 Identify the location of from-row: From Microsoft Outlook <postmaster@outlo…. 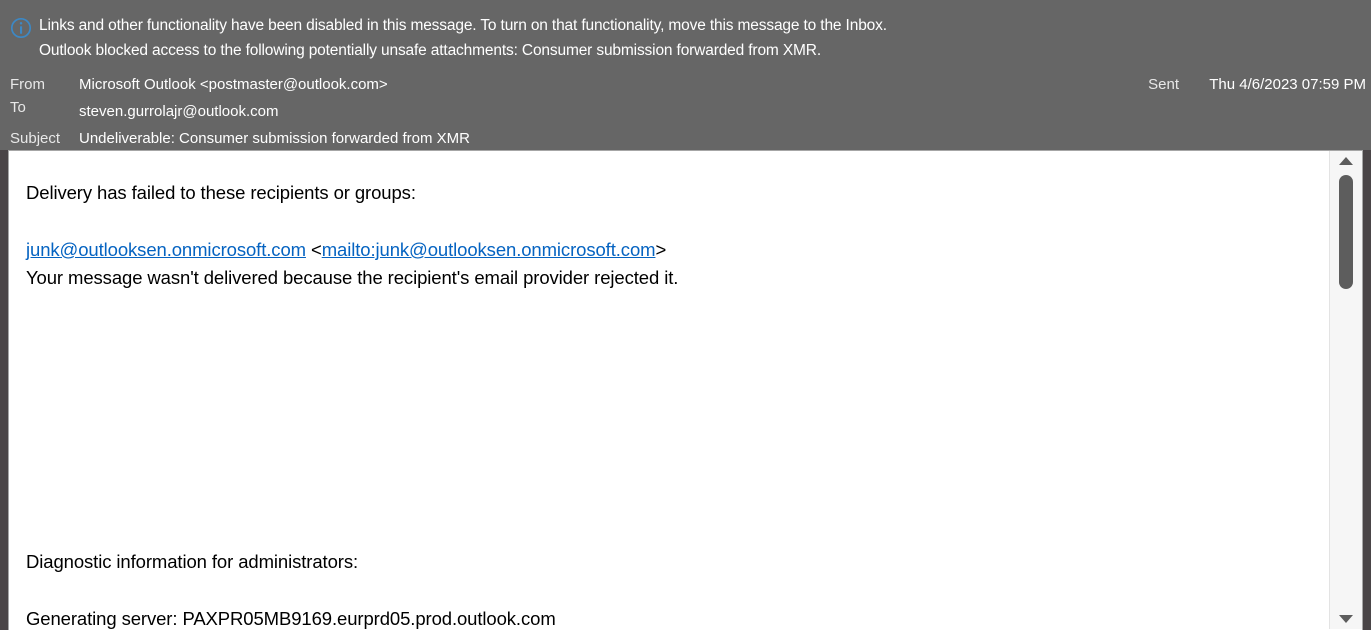
(685, 85).